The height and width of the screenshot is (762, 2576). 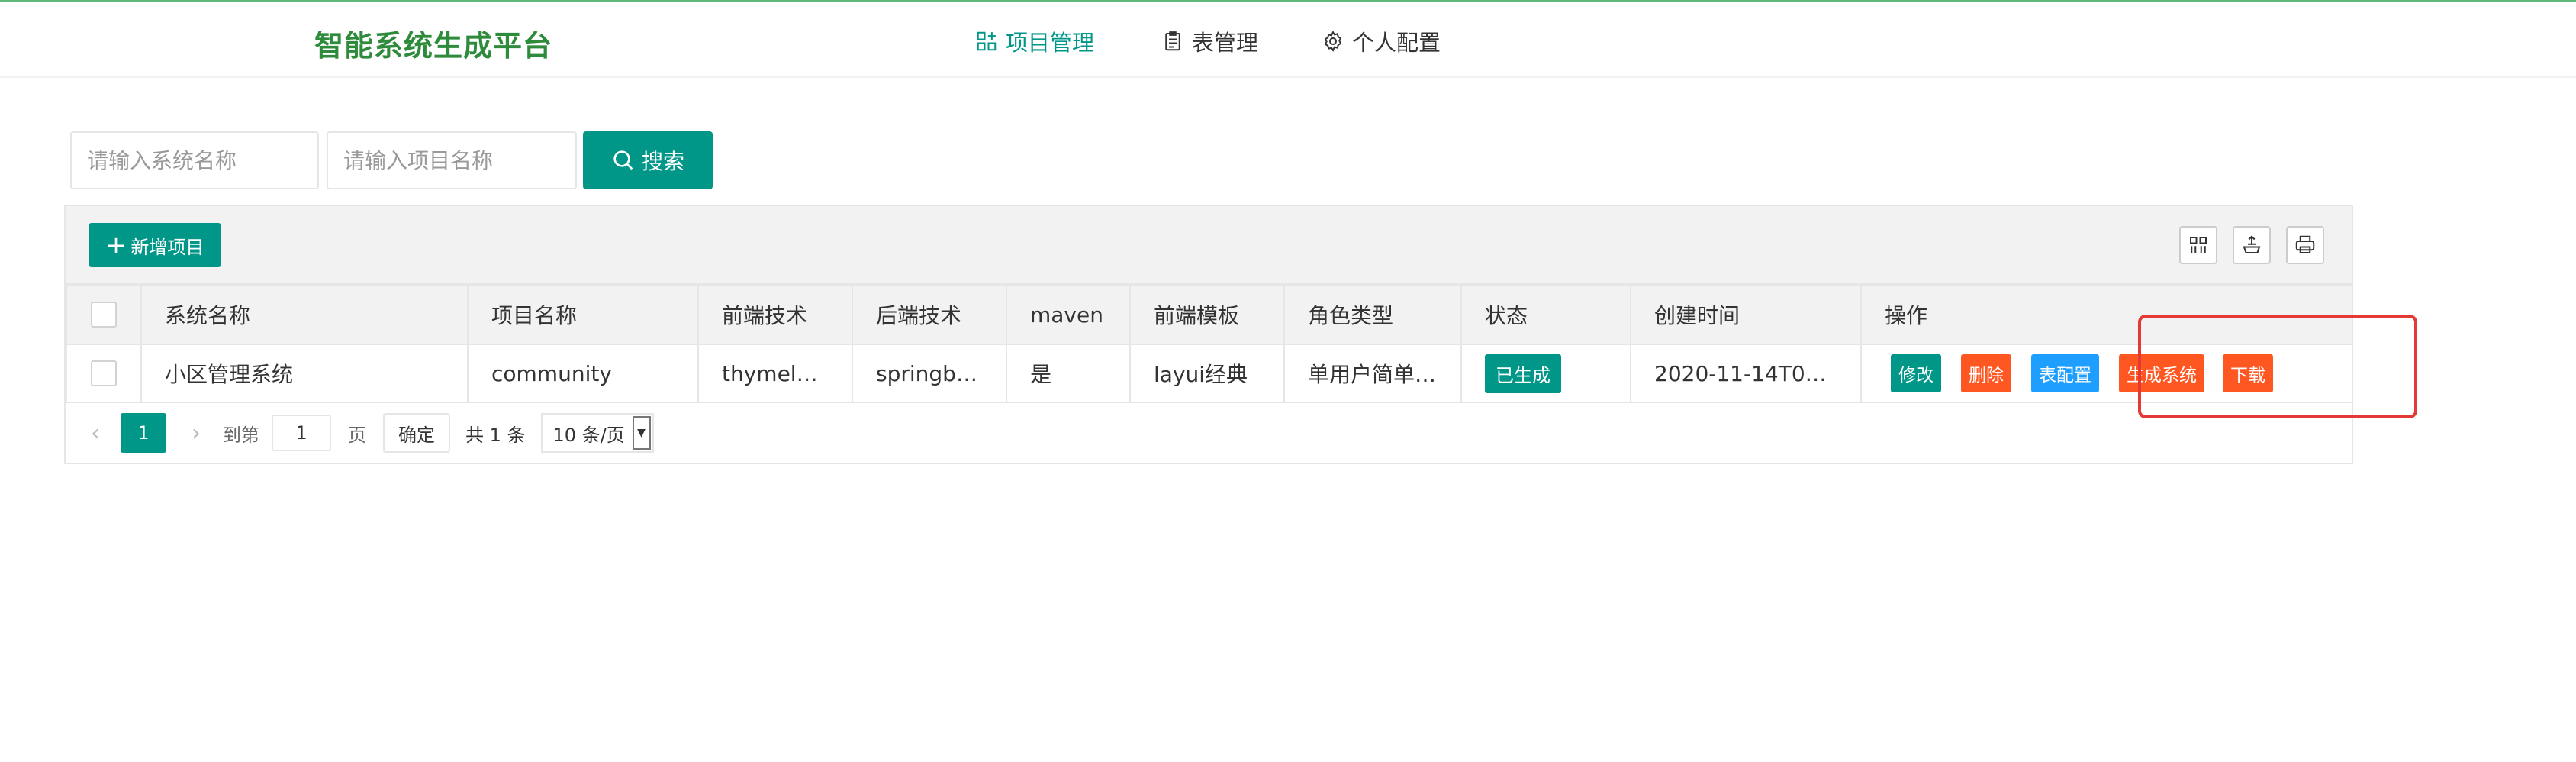 What do you see at coordinates (2248, 373) in the screenshot?
I see `download-button: 下载` at bounding box center [2248, 373].